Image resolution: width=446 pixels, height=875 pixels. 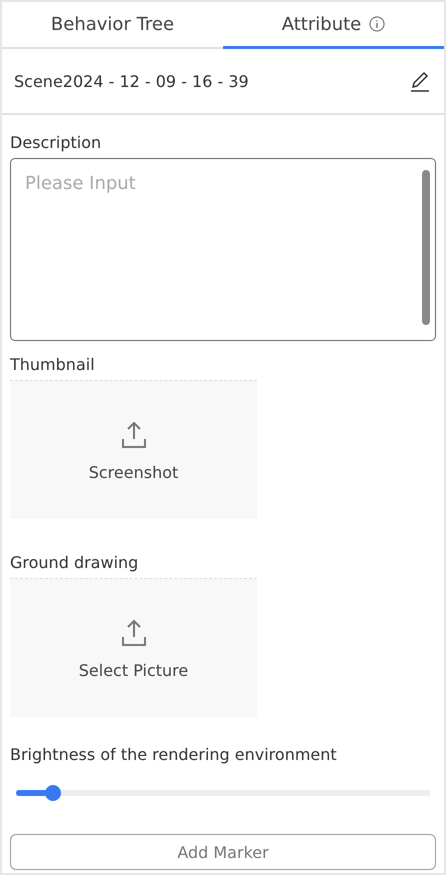 What do you see at coordinates (53, 793) in the screenshot?
I see `slider-thumb` at bounding box center [53, 793].